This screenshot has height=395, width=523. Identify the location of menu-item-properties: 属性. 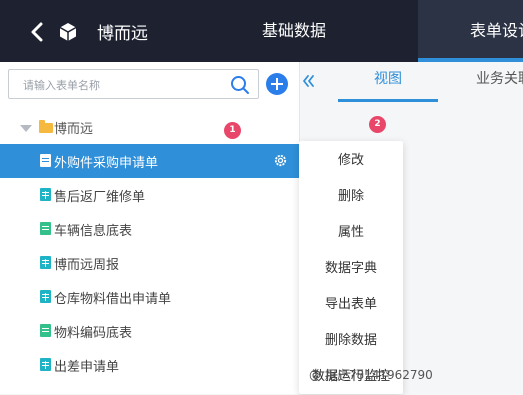
(351, 233).